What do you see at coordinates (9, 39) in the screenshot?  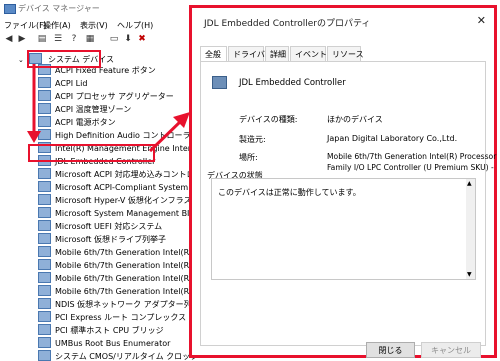 I see `back-icon: ◀` at bounding box center [9, 39].